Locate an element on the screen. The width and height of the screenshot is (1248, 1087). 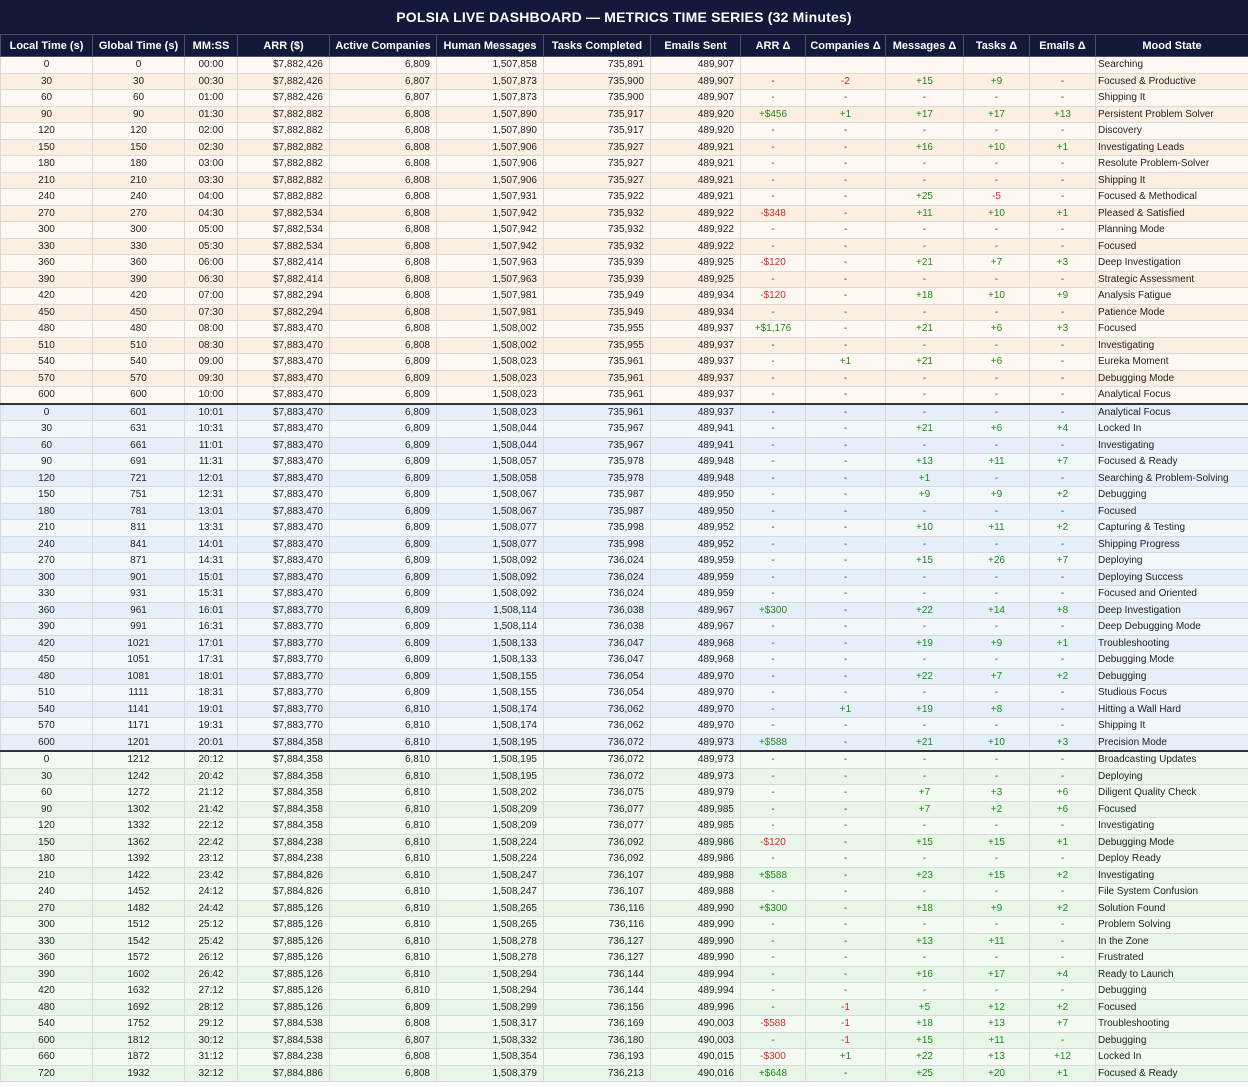
cell-tasks-completed: 736,072 is located at coordinates (597, 742).